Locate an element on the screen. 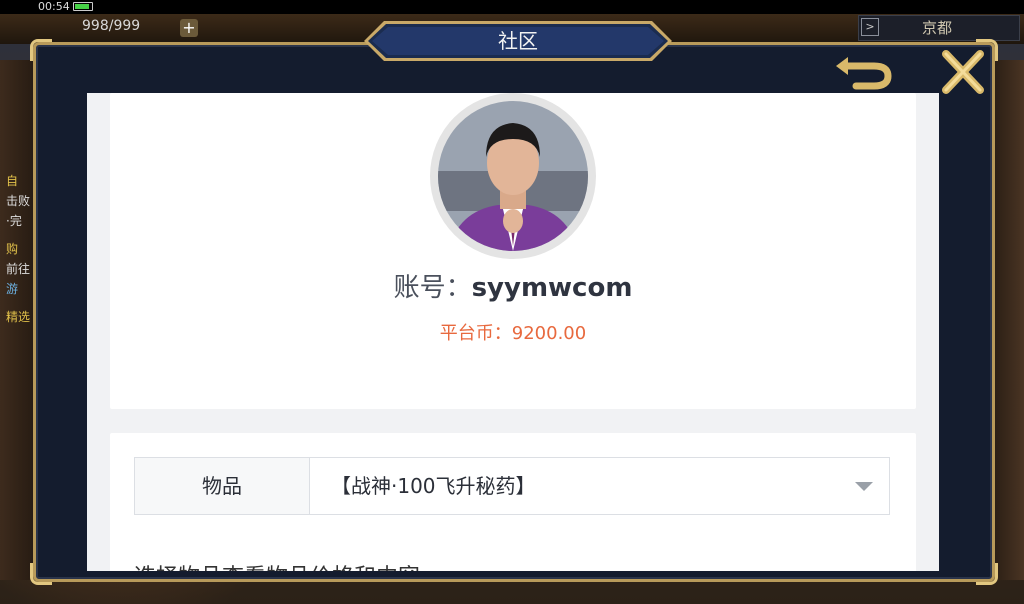 This screenshot has width=1024, height=604. coin-value: 9200.00 is located at coordinates (549, 333).